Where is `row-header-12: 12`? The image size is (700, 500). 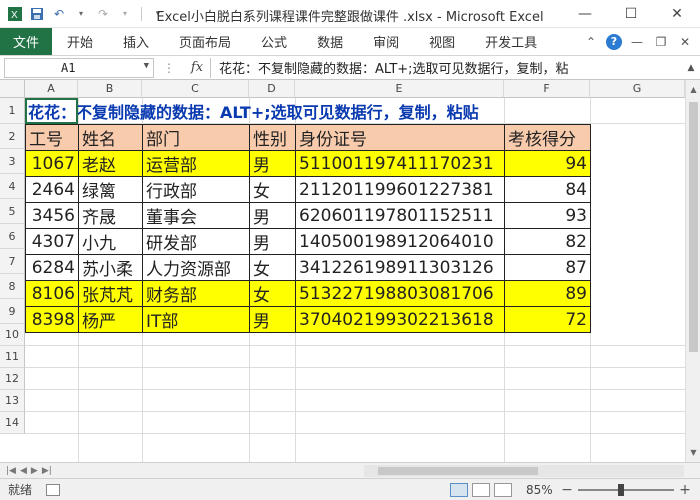 row-header-12: 12 is located at coordinates (12, 379).